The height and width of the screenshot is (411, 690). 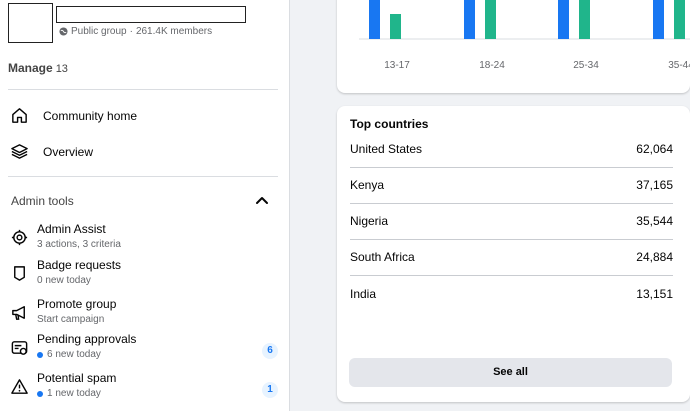 What do you see at coordinates (42, 201) in the screenshot?
I see `admin-tools-heading: Admin tools` at bounding box center [42, 201].